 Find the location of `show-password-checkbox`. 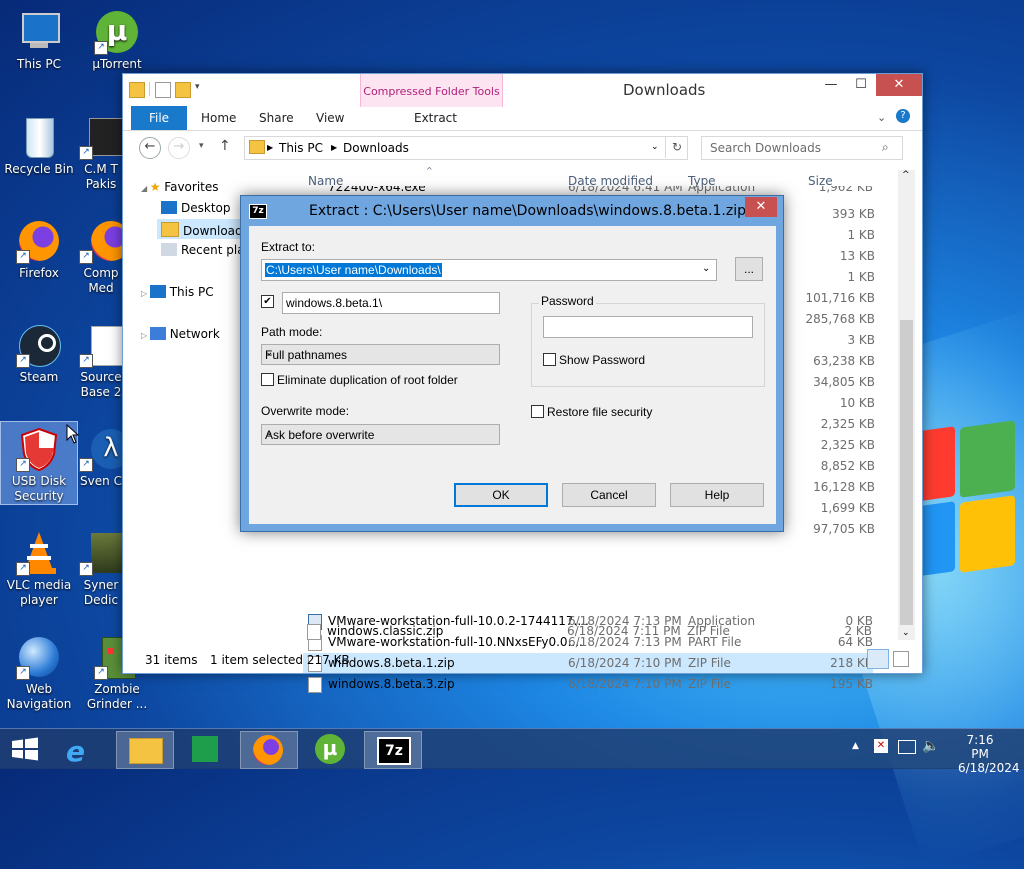

show-password-checkbox is located at coordinates (549, 359).